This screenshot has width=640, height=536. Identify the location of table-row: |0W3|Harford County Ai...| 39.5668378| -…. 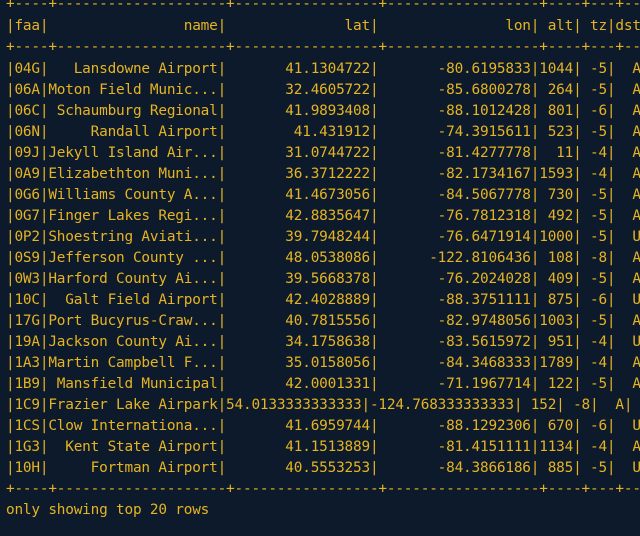
(323, 279).